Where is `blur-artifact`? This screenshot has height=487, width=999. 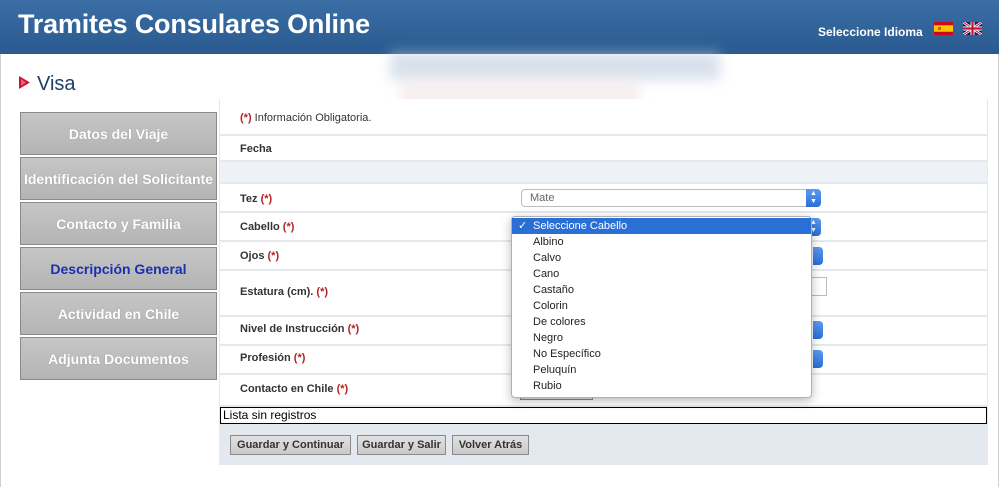
blur-artifact is located at coordinates (555, 66).